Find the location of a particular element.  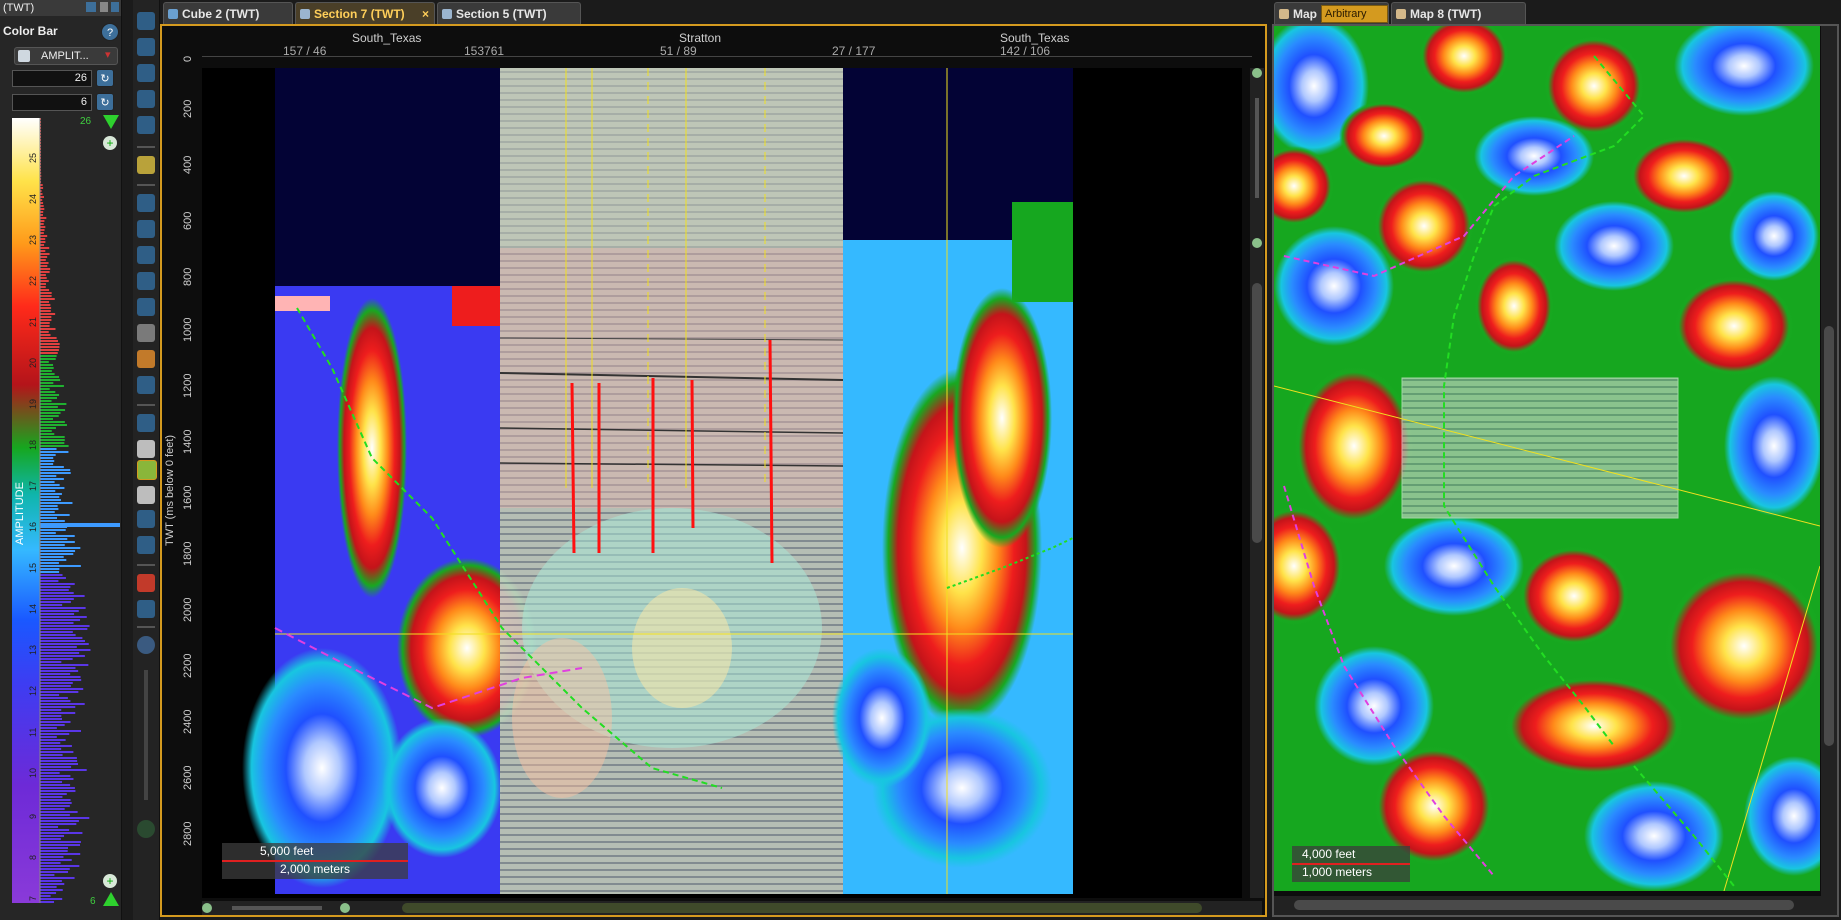

map-scale-bar: 4,000 feet 1,000 meters is located at coordinates (1351, 864).